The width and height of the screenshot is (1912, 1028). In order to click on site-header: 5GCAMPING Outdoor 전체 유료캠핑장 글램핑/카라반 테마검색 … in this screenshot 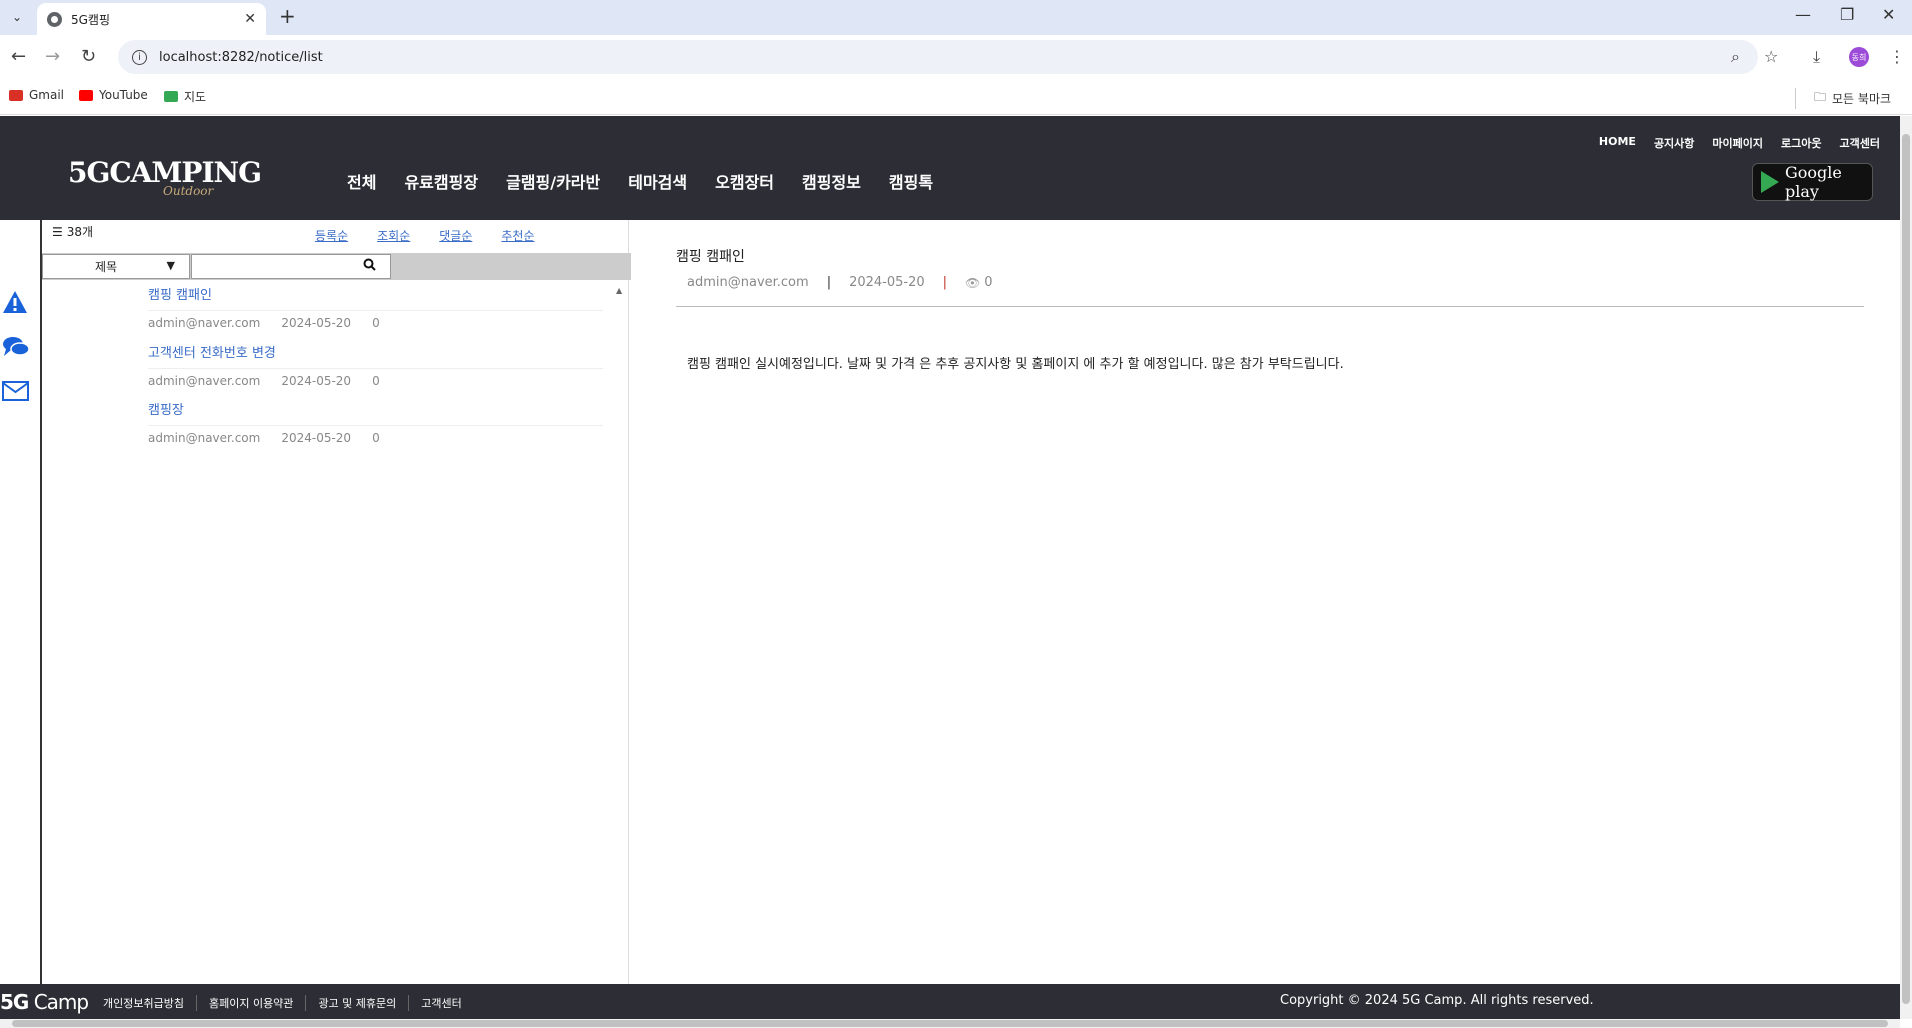, I will do `click(950, 168)`.